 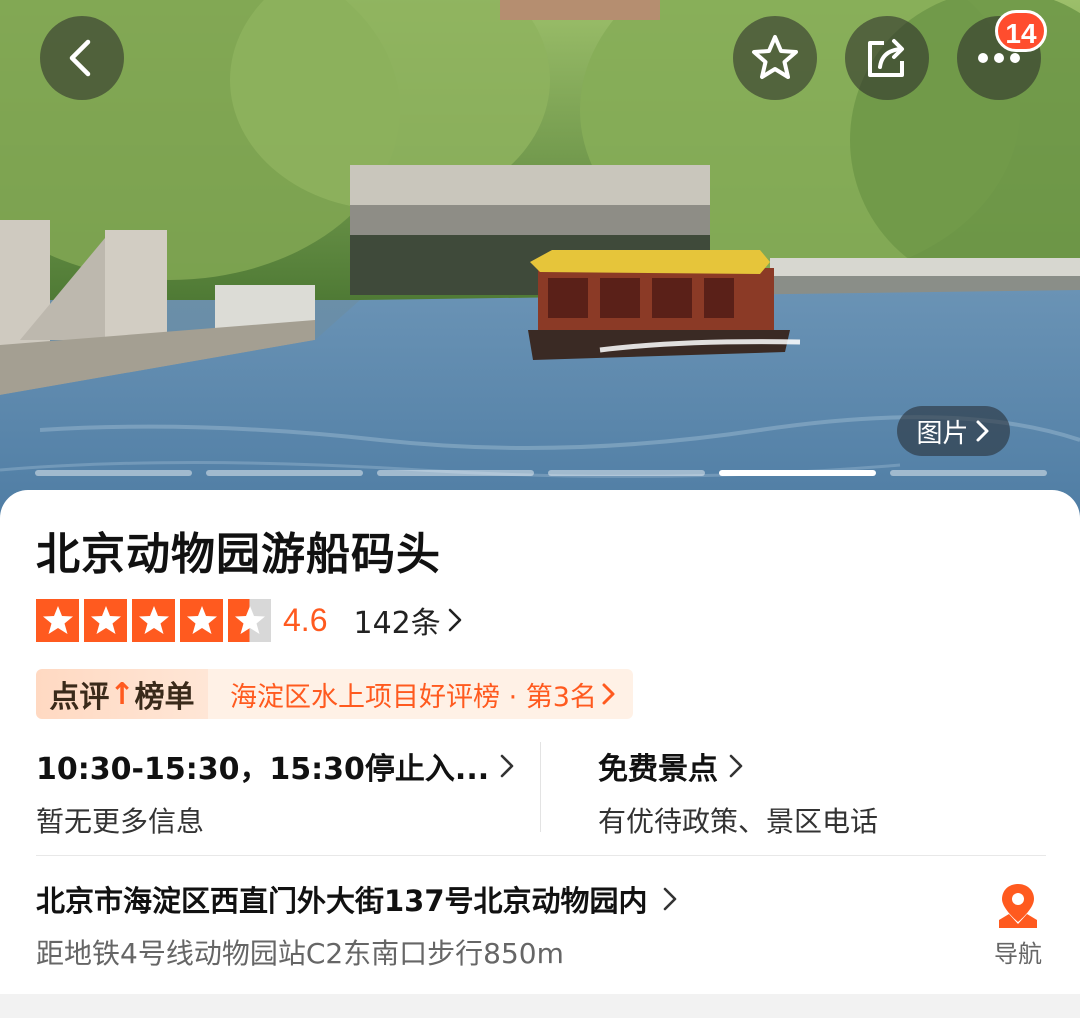 What do you see at coordinates (541, 855) in the screenshot?
I see `section-divider` at bounding box center [541, 855].